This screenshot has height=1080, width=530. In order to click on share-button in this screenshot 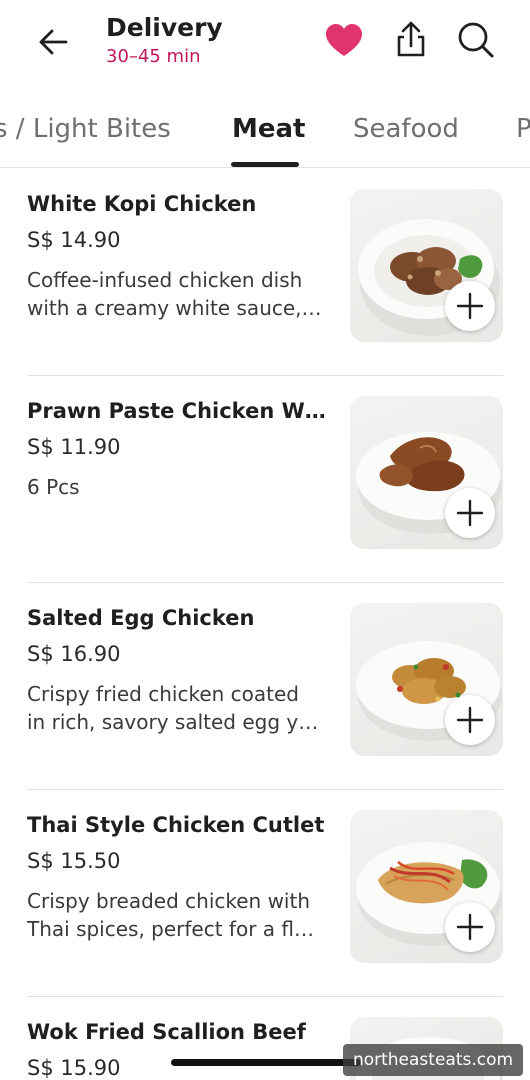, I will do `click(411, 40)`.